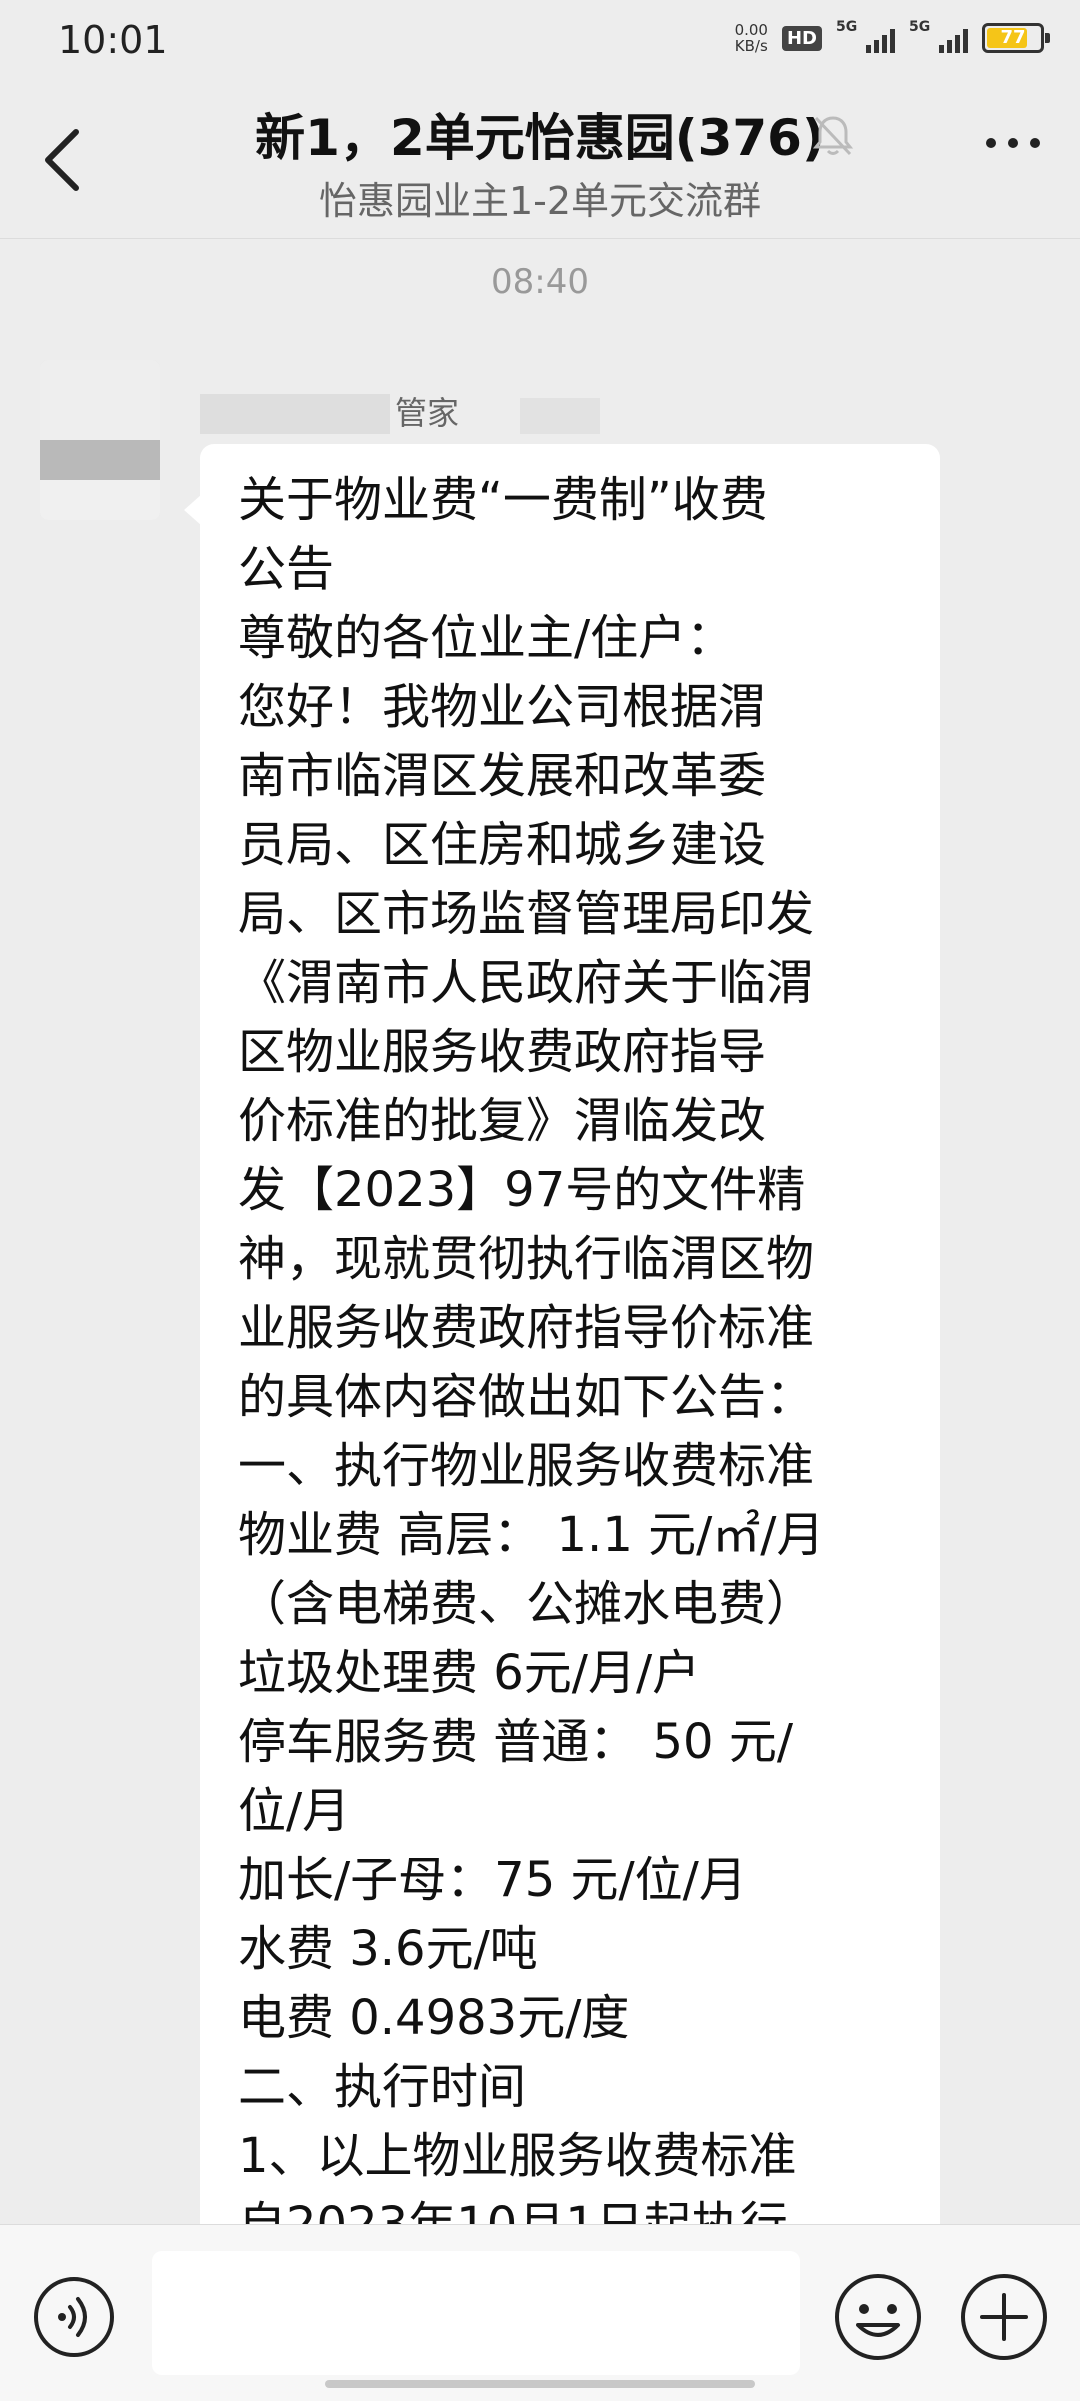 Image resolution: width=1080 pixels, height=2401 pixels. I want to click on status-bar: 10:01 0.00 KB/s HD 5G 5G 77, so click(540, 40).